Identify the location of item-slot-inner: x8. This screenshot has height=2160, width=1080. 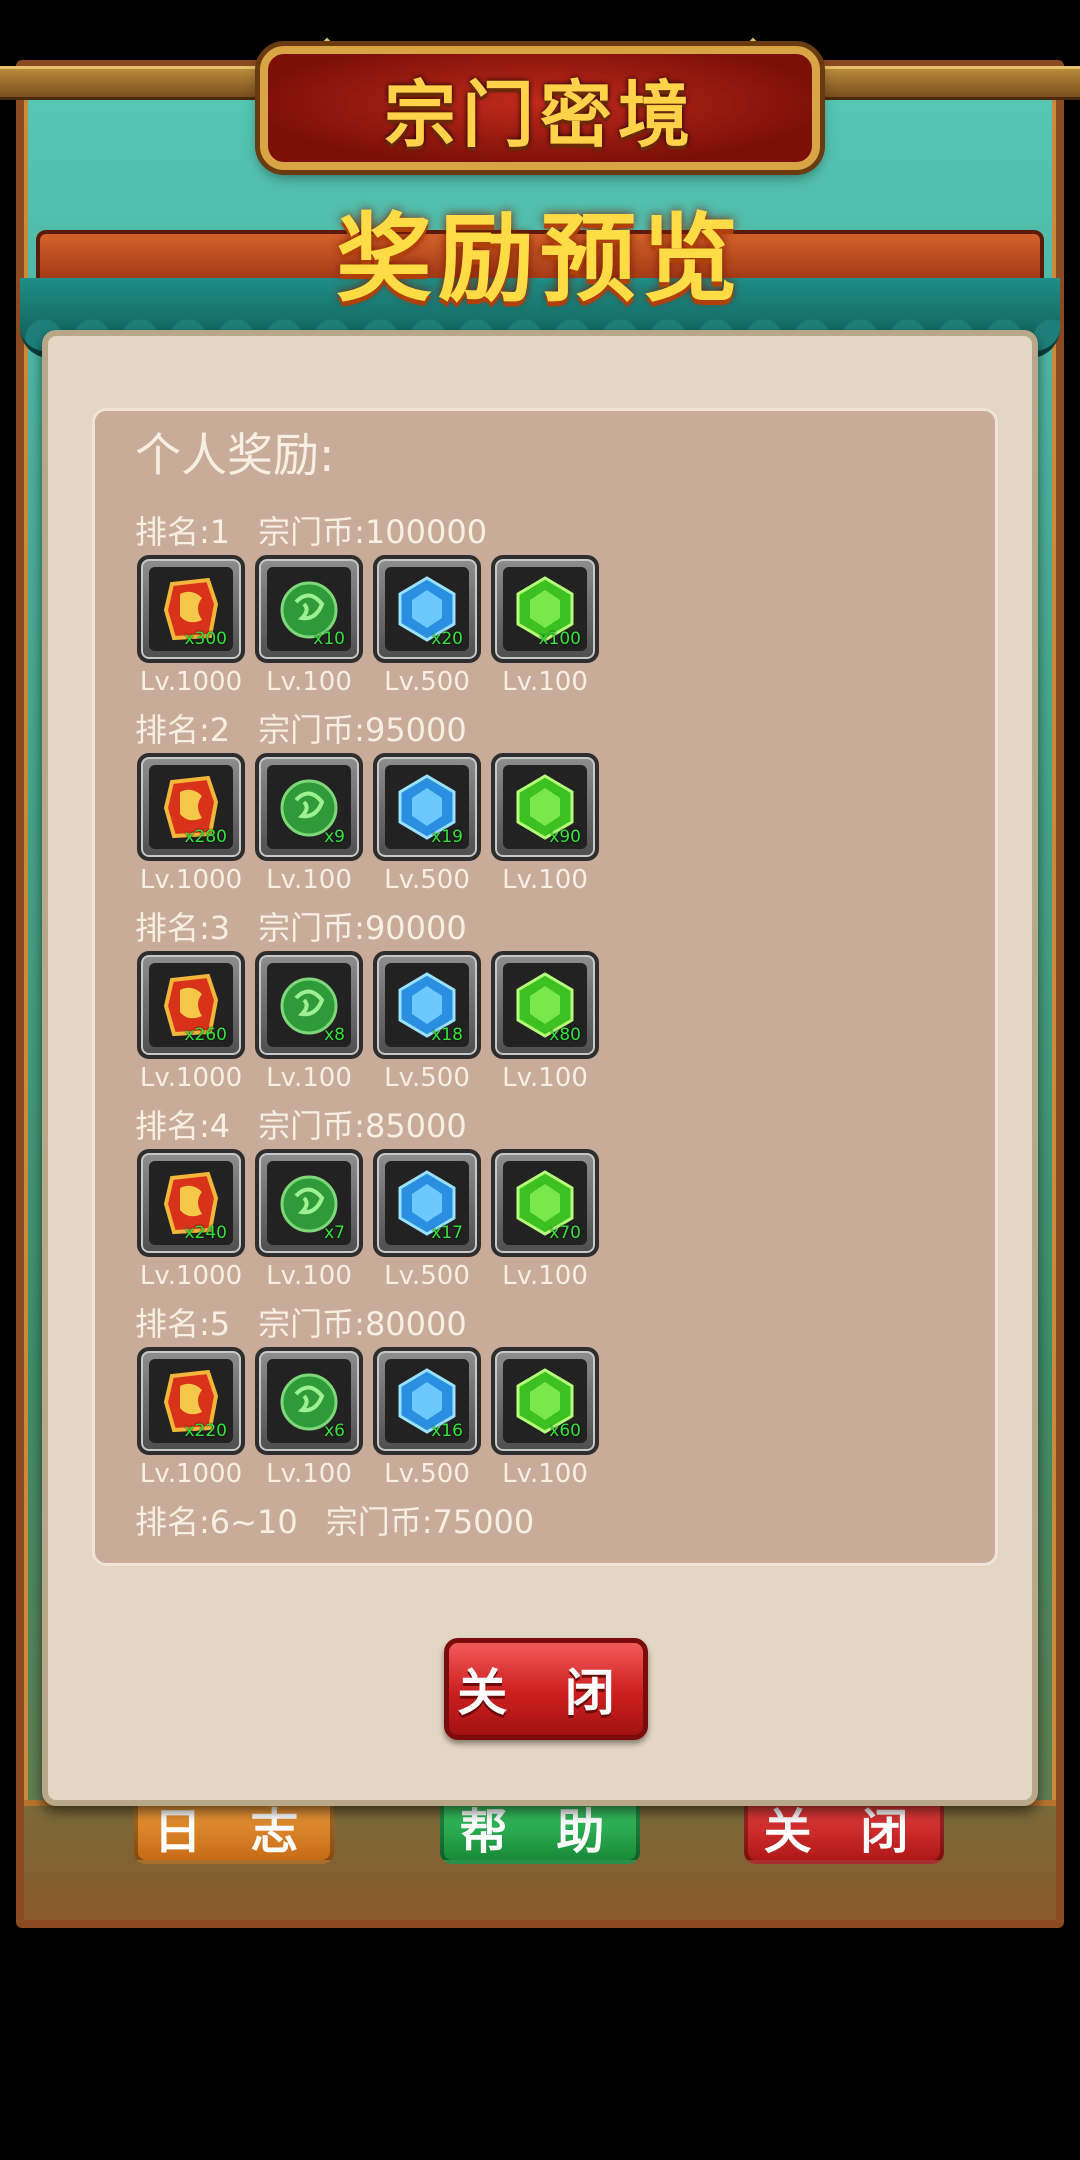
(309, 1005).